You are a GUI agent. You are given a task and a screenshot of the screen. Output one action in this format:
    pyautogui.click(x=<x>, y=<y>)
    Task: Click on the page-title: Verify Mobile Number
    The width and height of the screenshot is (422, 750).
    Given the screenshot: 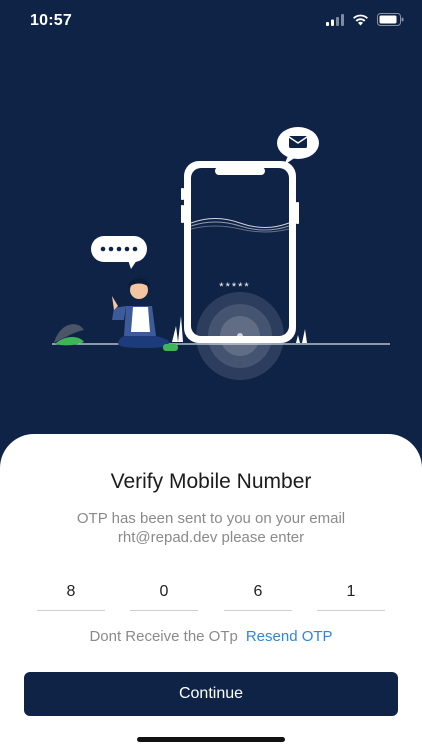 What is the action you would take?
    pyautogui.click(x=211, y=481)
    